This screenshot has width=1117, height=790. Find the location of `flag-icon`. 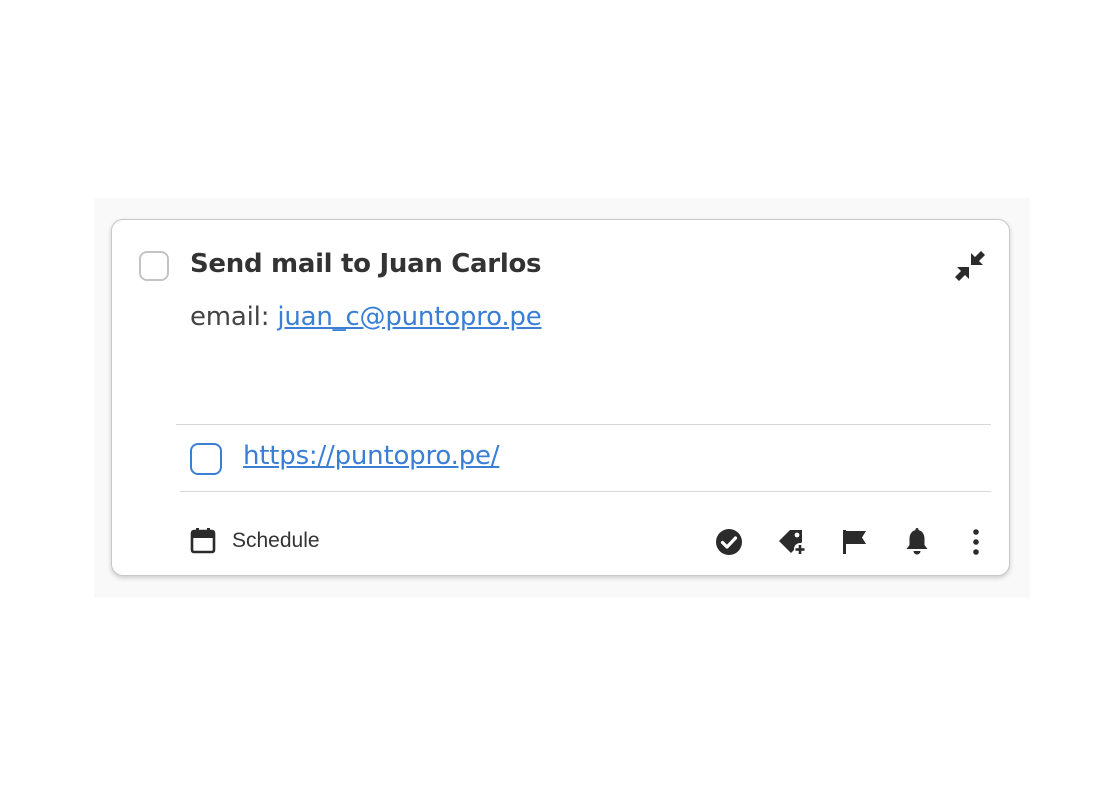

flag-icon is located at coordinates (854, 542).